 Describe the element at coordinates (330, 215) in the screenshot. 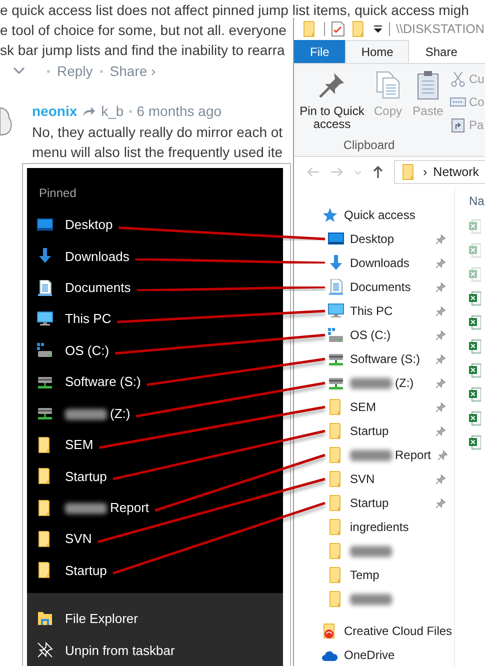

I see `star-icon` at that location.